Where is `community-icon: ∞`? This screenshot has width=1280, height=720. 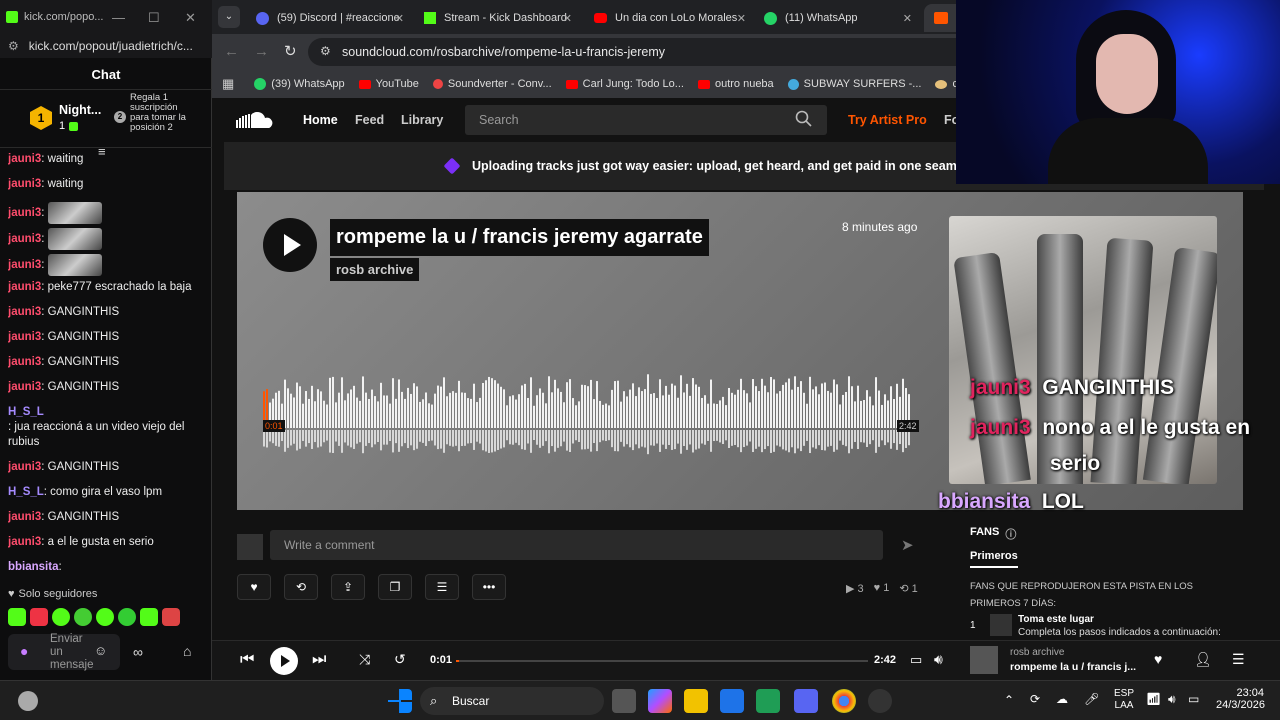 community-icon: ∞ is located at coordinates (138, 652).